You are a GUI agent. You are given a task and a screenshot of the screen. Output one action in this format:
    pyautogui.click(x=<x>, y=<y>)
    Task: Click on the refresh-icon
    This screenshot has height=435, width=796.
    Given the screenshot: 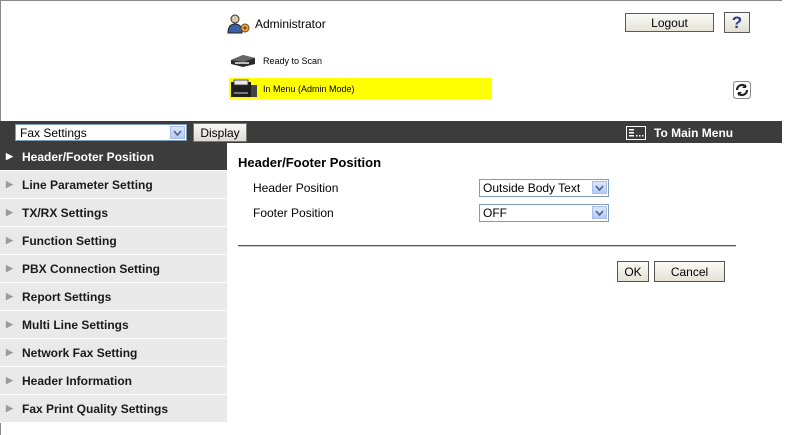 What is the action you would take?
    pyautogui.click(x=742, y=90)
    